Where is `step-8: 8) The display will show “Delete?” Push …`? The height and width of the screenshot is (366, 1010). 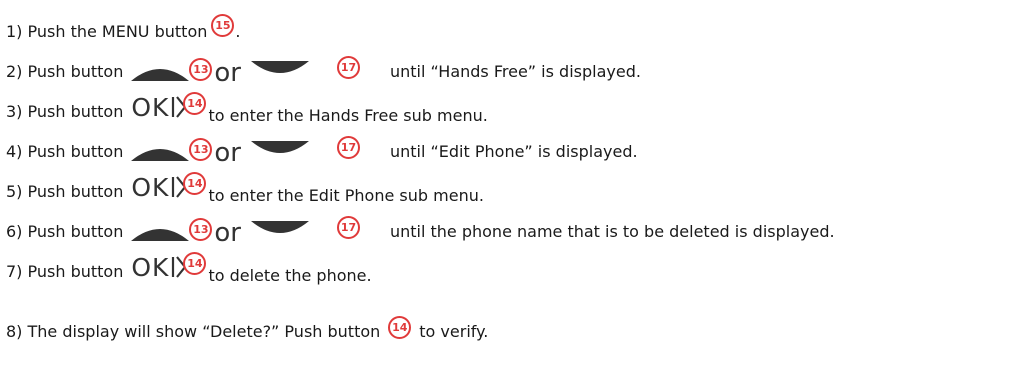
step-8: 8) The display will show “Delete?” Push … is located at coordinates (247, 330).